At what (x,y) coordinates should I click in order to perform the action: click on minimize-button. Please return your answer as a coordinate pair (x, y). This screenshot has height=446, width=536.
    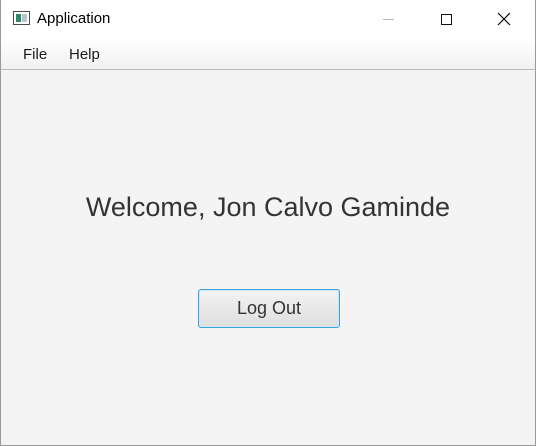
    Looking at the image, I should click on (388, 19).